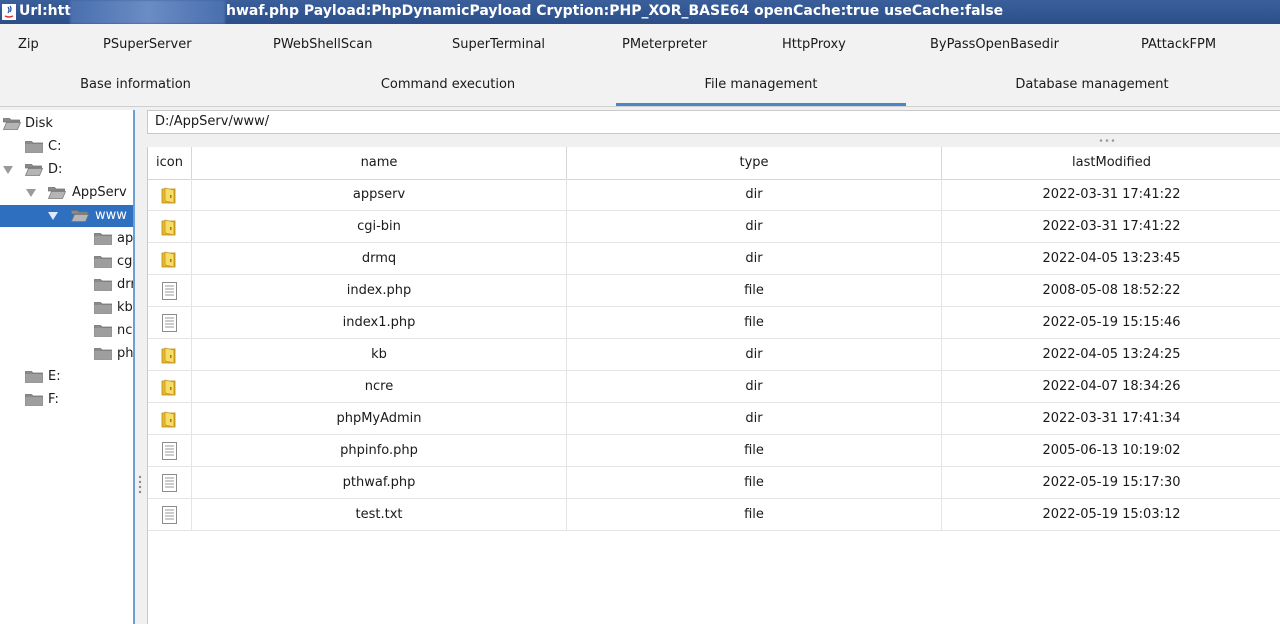  Describe the element at coordinates (761, 86) in the screenshot. I see `tab-file-management: File management` at that location.